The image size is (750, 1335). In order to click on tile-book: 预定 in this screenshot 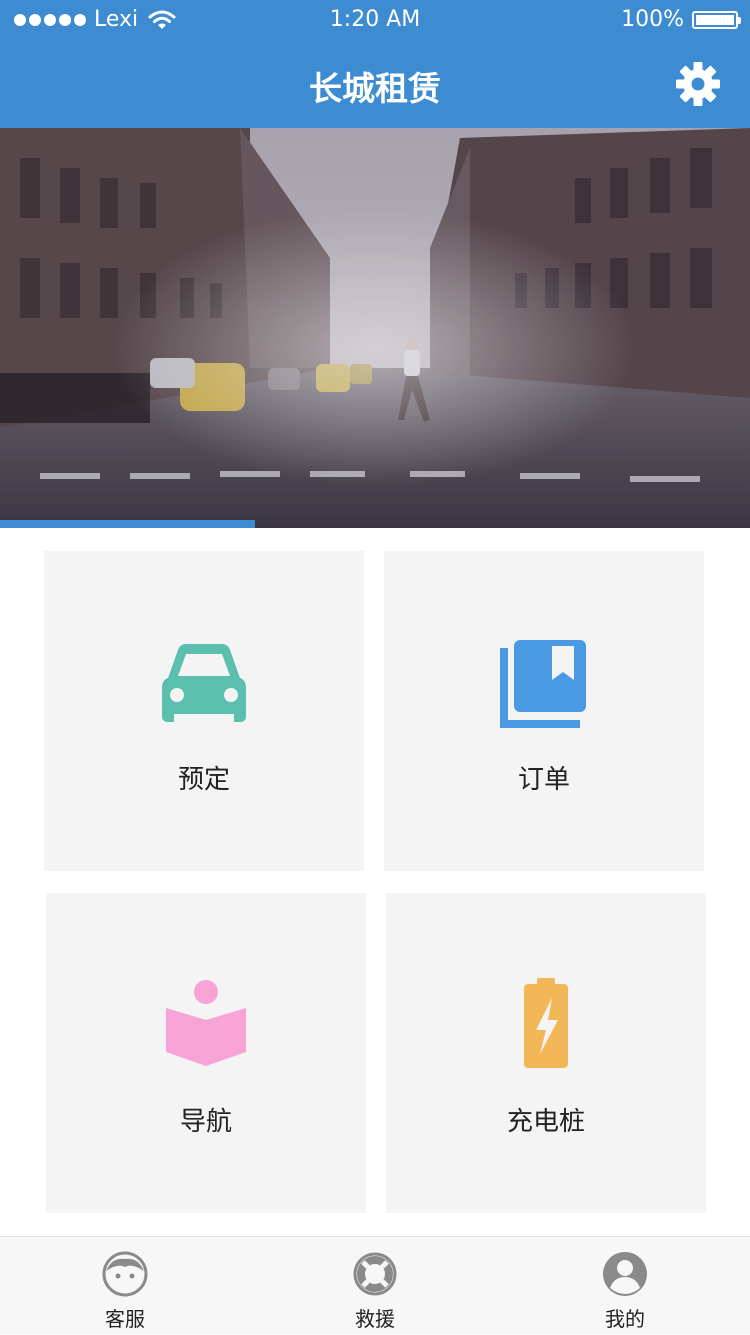, I will do `click(204, 711)`.